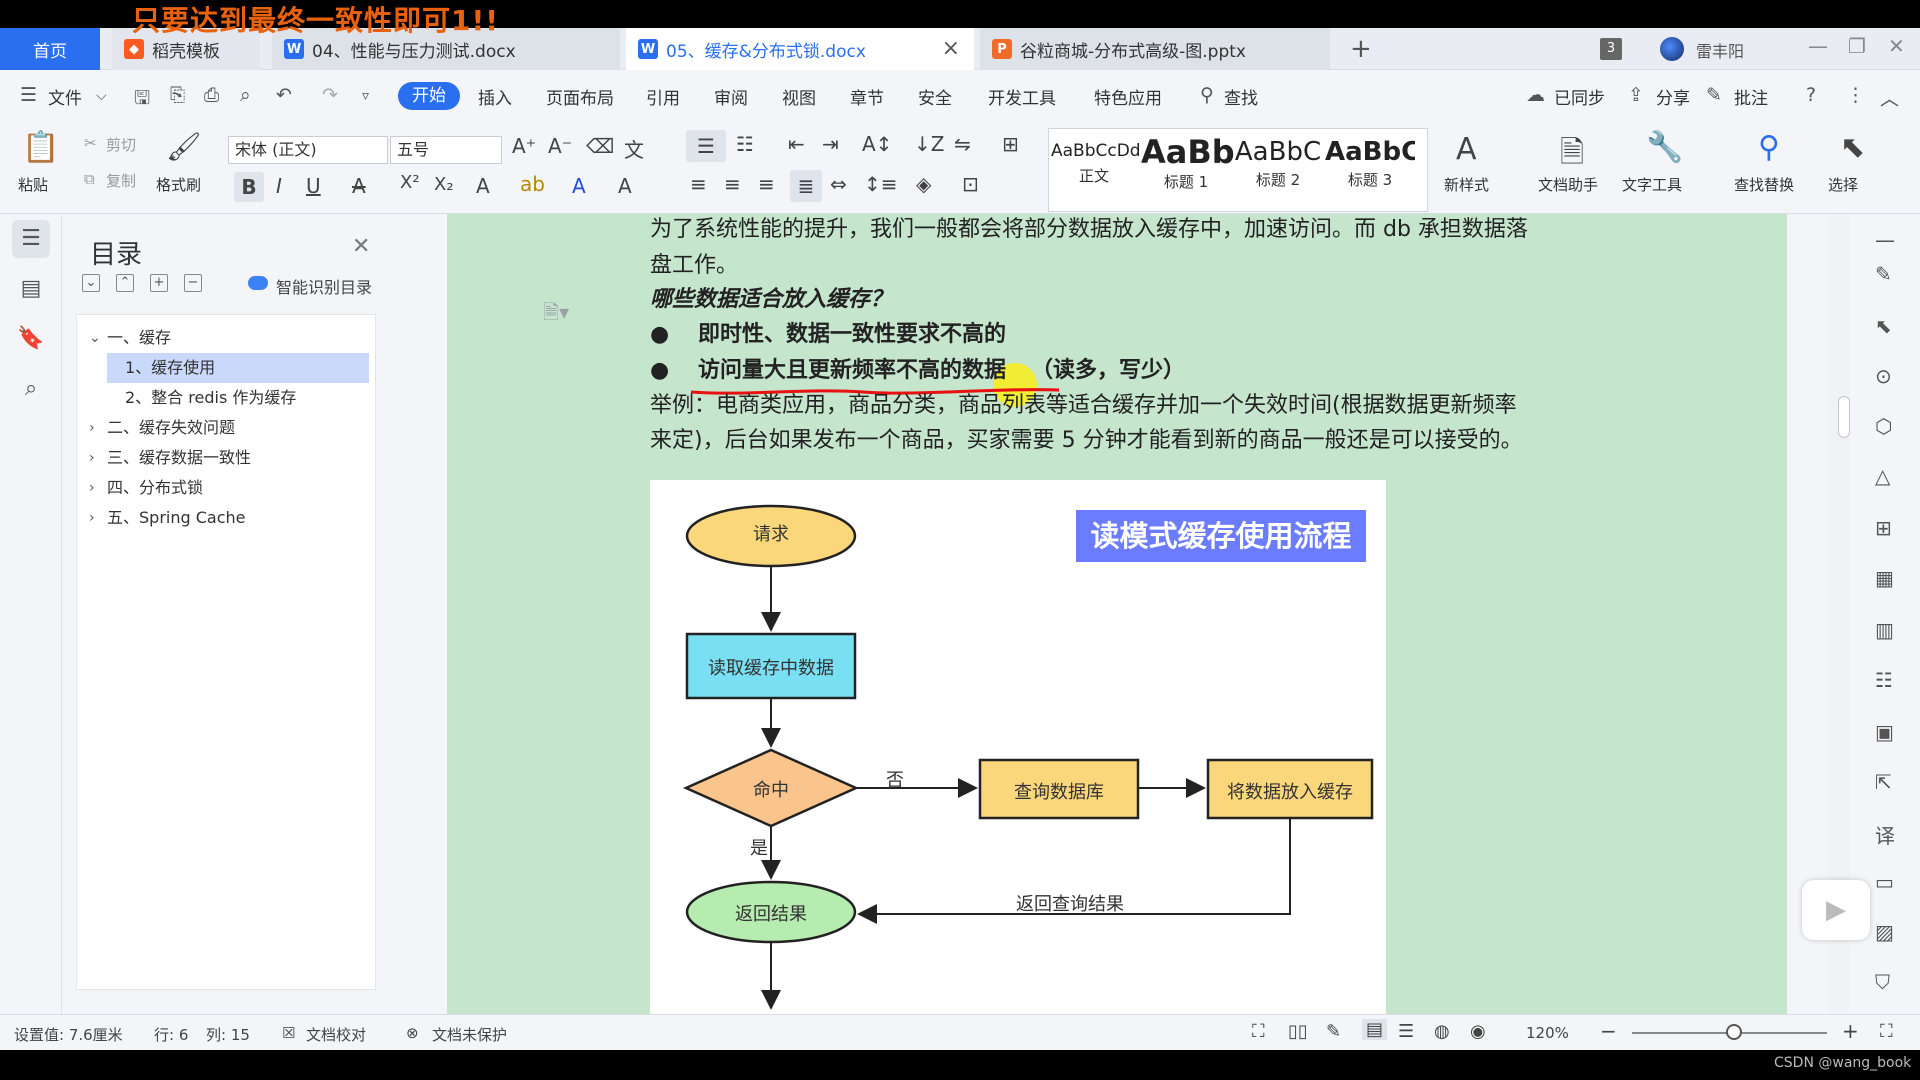  Describe the element at coordinates (663, 96) in the screenshot. I see `menu-references: 引用` at that location.